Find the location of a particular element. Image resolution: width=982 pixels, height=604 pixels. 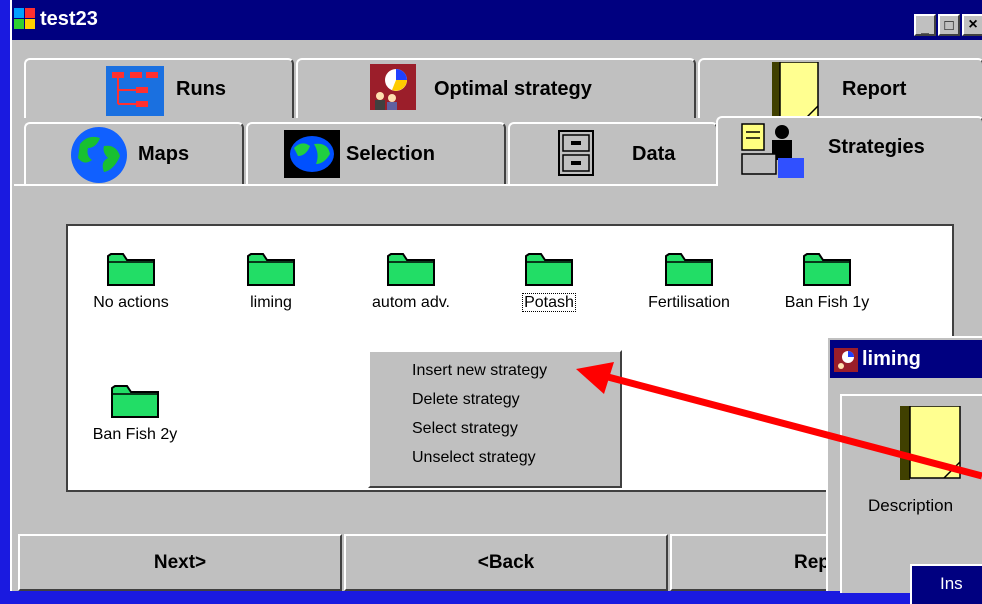

strategy-label: Fertilisation is located at coordinates (689, 302).